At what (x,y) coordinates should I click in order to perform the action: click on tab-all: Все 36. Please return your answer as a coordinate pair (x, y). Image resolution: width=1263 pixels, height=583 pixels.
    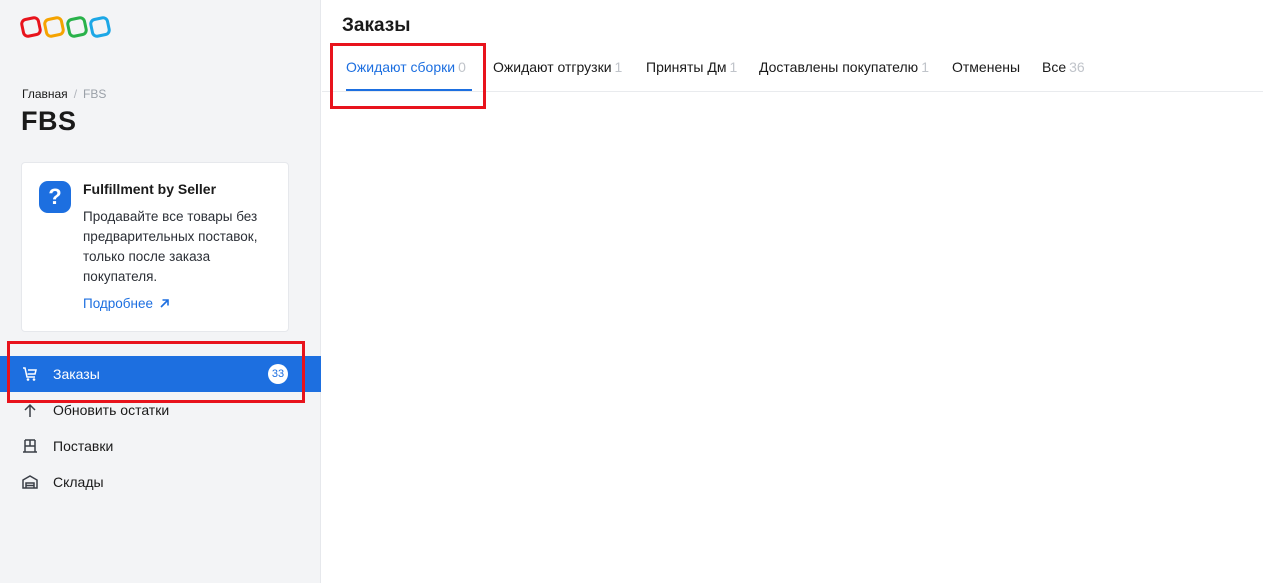
    Looking at the image, I should click on (1063, 67).